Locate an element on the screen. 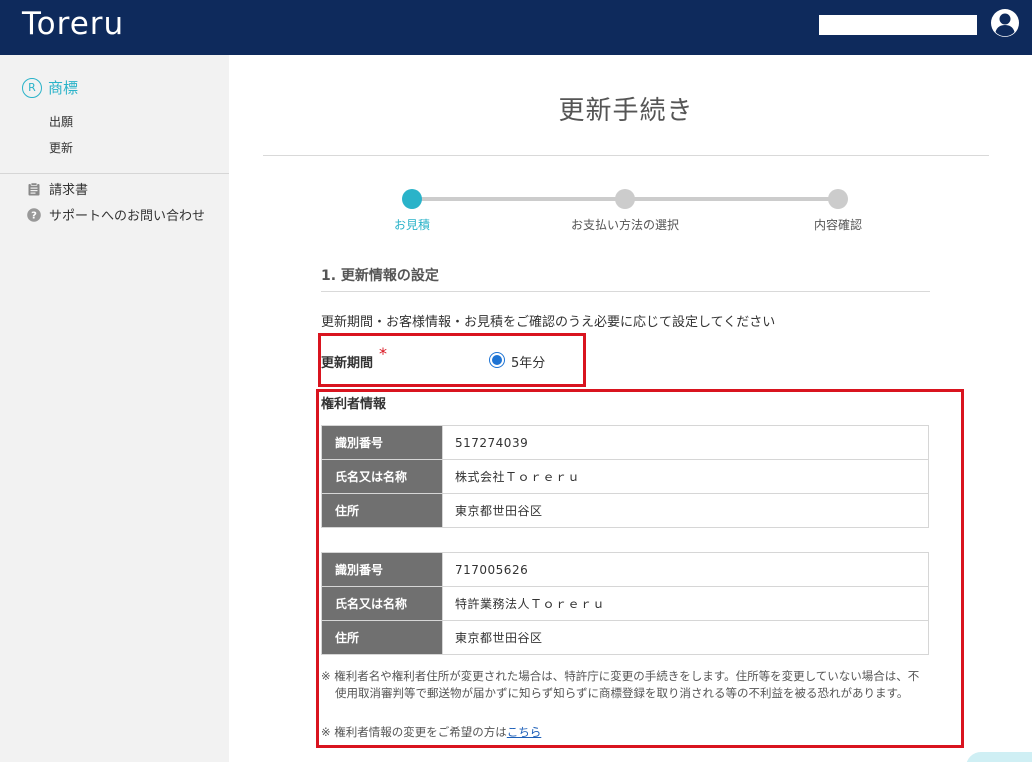 Image resolution: width=1032 pixels, height=762 pixels. note-text: ※ 権利者情報の変更をご希望の方は is located at coordinates (414, 732).